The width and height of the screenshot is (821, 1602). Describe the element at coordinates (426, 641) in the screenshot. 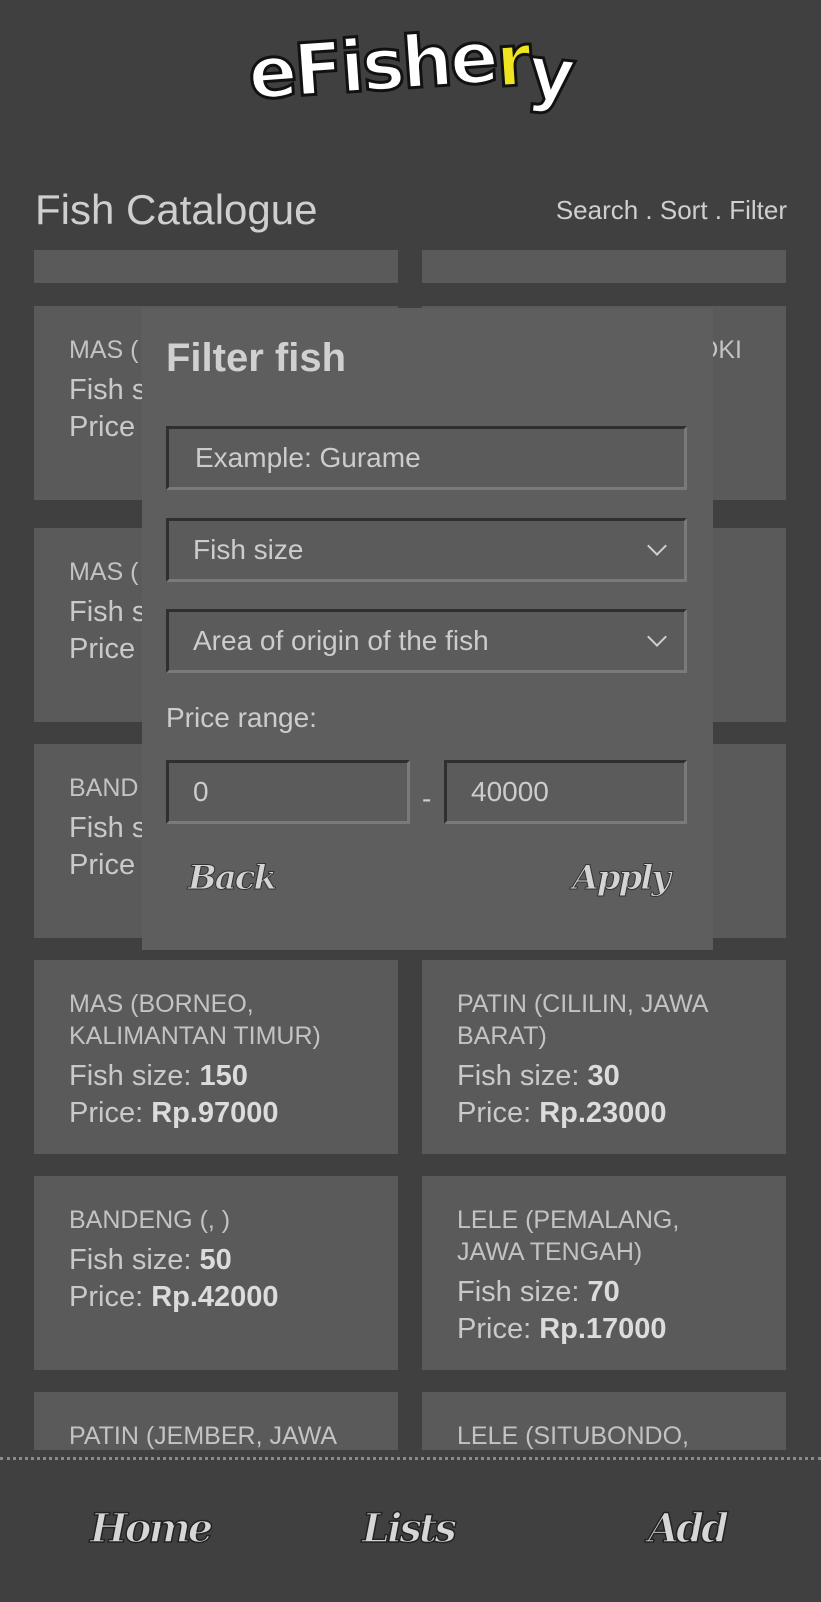

I see `area-select: Area of origin of the fish` at that location.